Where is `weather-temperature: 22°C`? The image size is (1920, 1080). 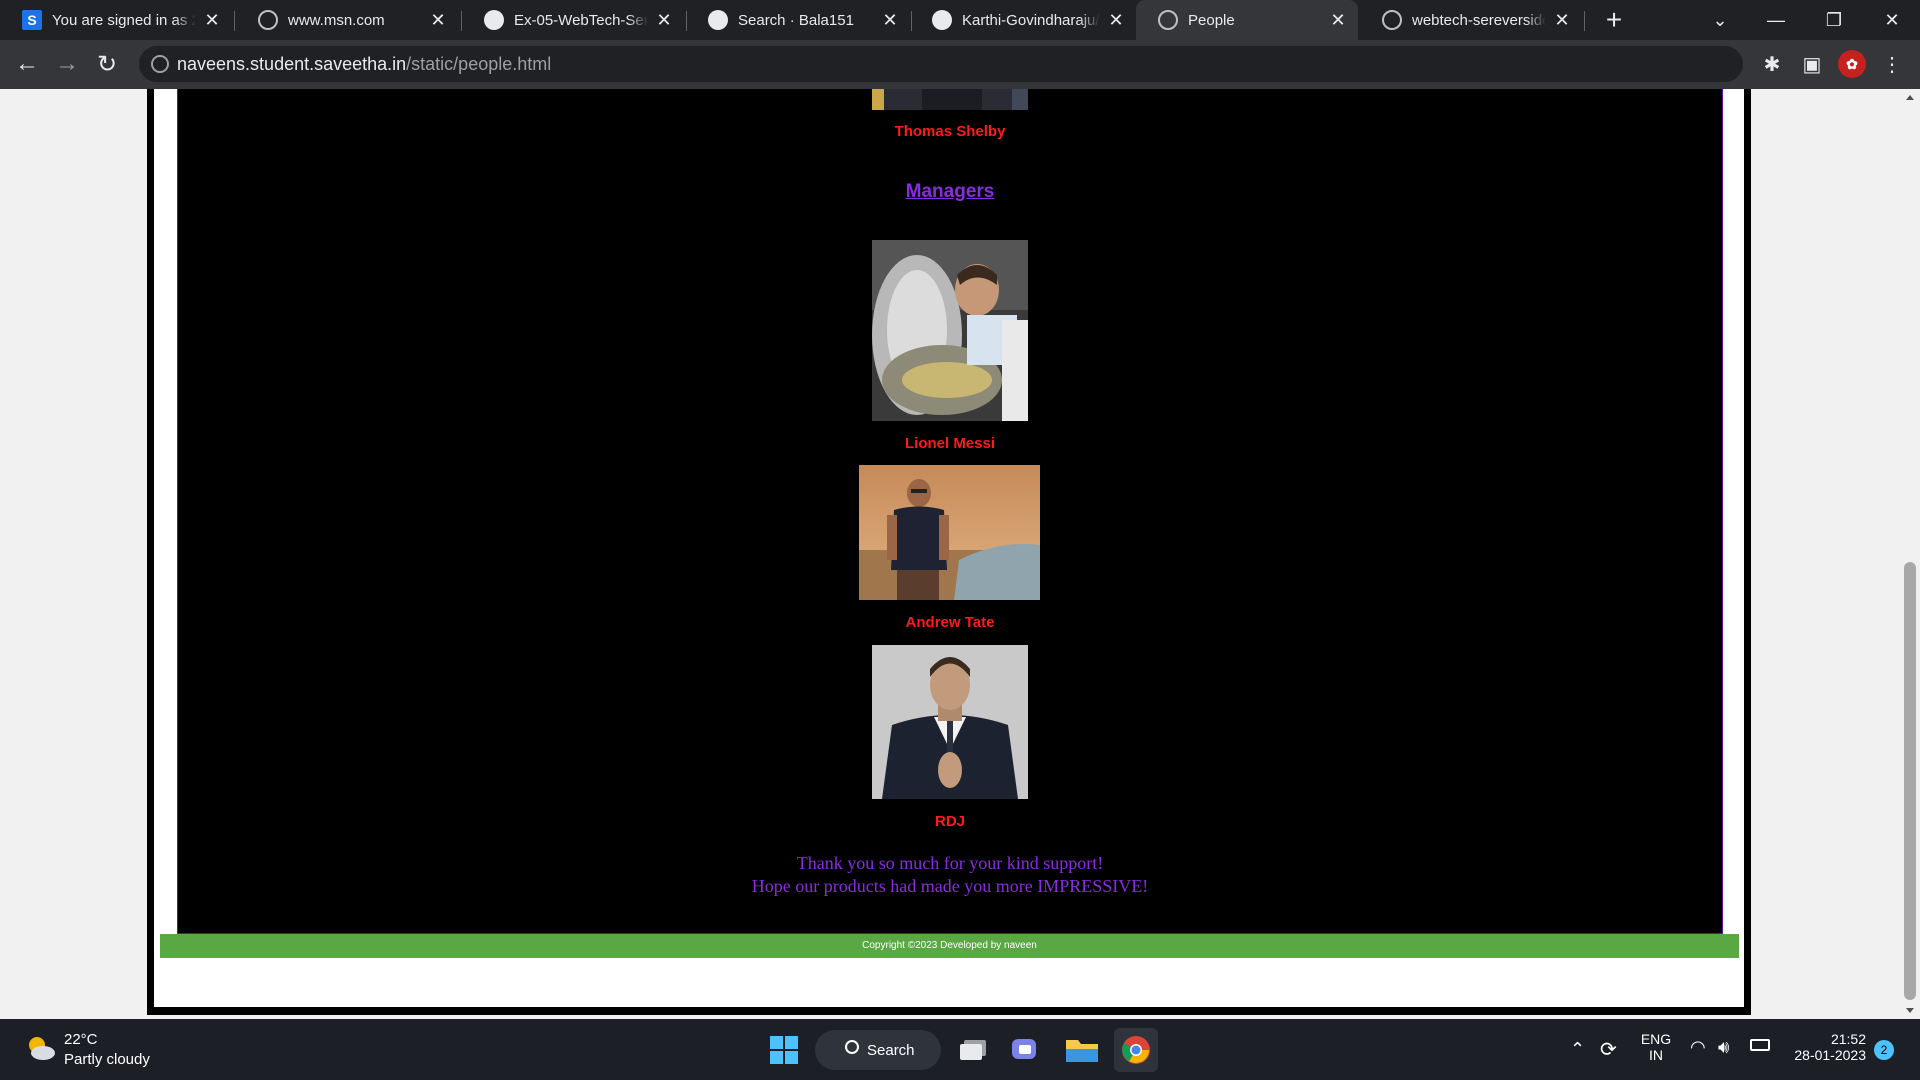 weather-temperature: 22°C is located at coordinates (81, 1039).